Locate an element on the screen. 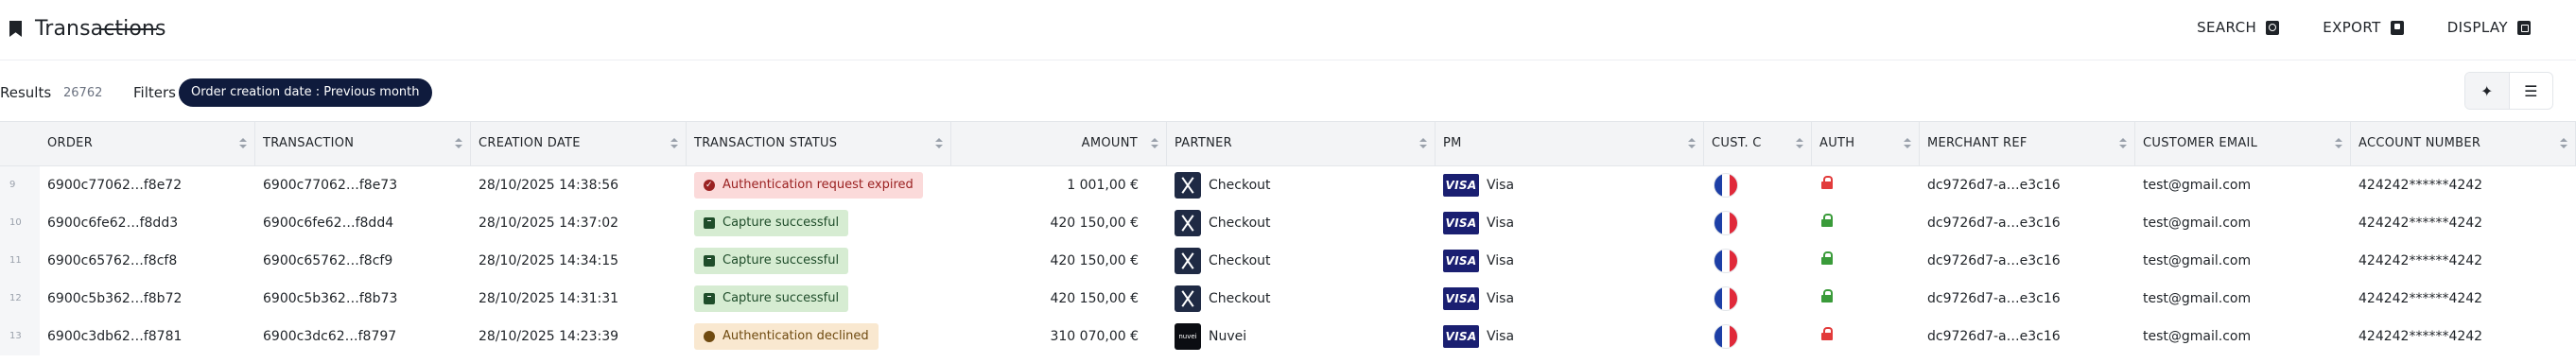  row-index: 13 is located at coordinates (20, 336).